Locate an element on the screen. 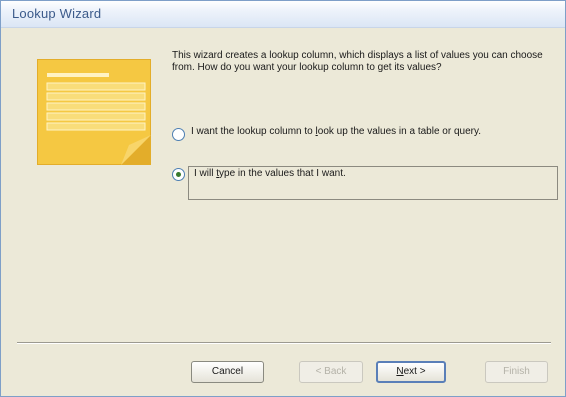 Image resolution: width=566 pixels, height=397 pixels. window-title: Lookup Wizard is located at coordinates (57, 13).